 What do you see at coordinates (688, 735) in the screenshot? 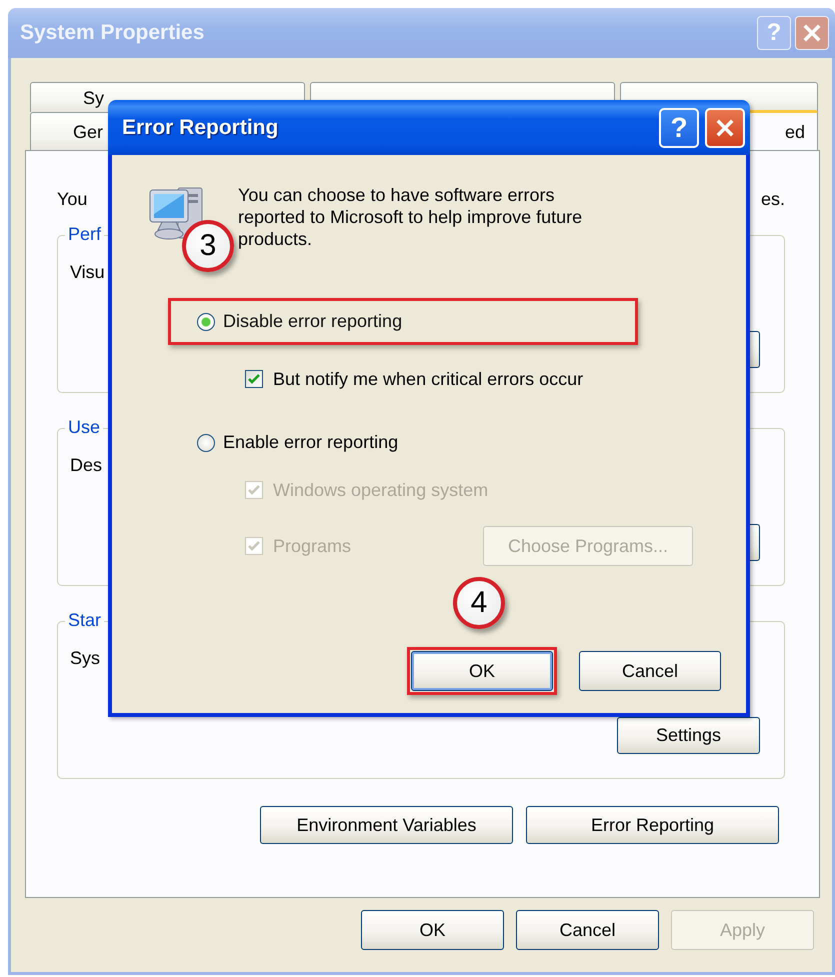
I see `settings-button: Settings` at bounding box center [688, 735].